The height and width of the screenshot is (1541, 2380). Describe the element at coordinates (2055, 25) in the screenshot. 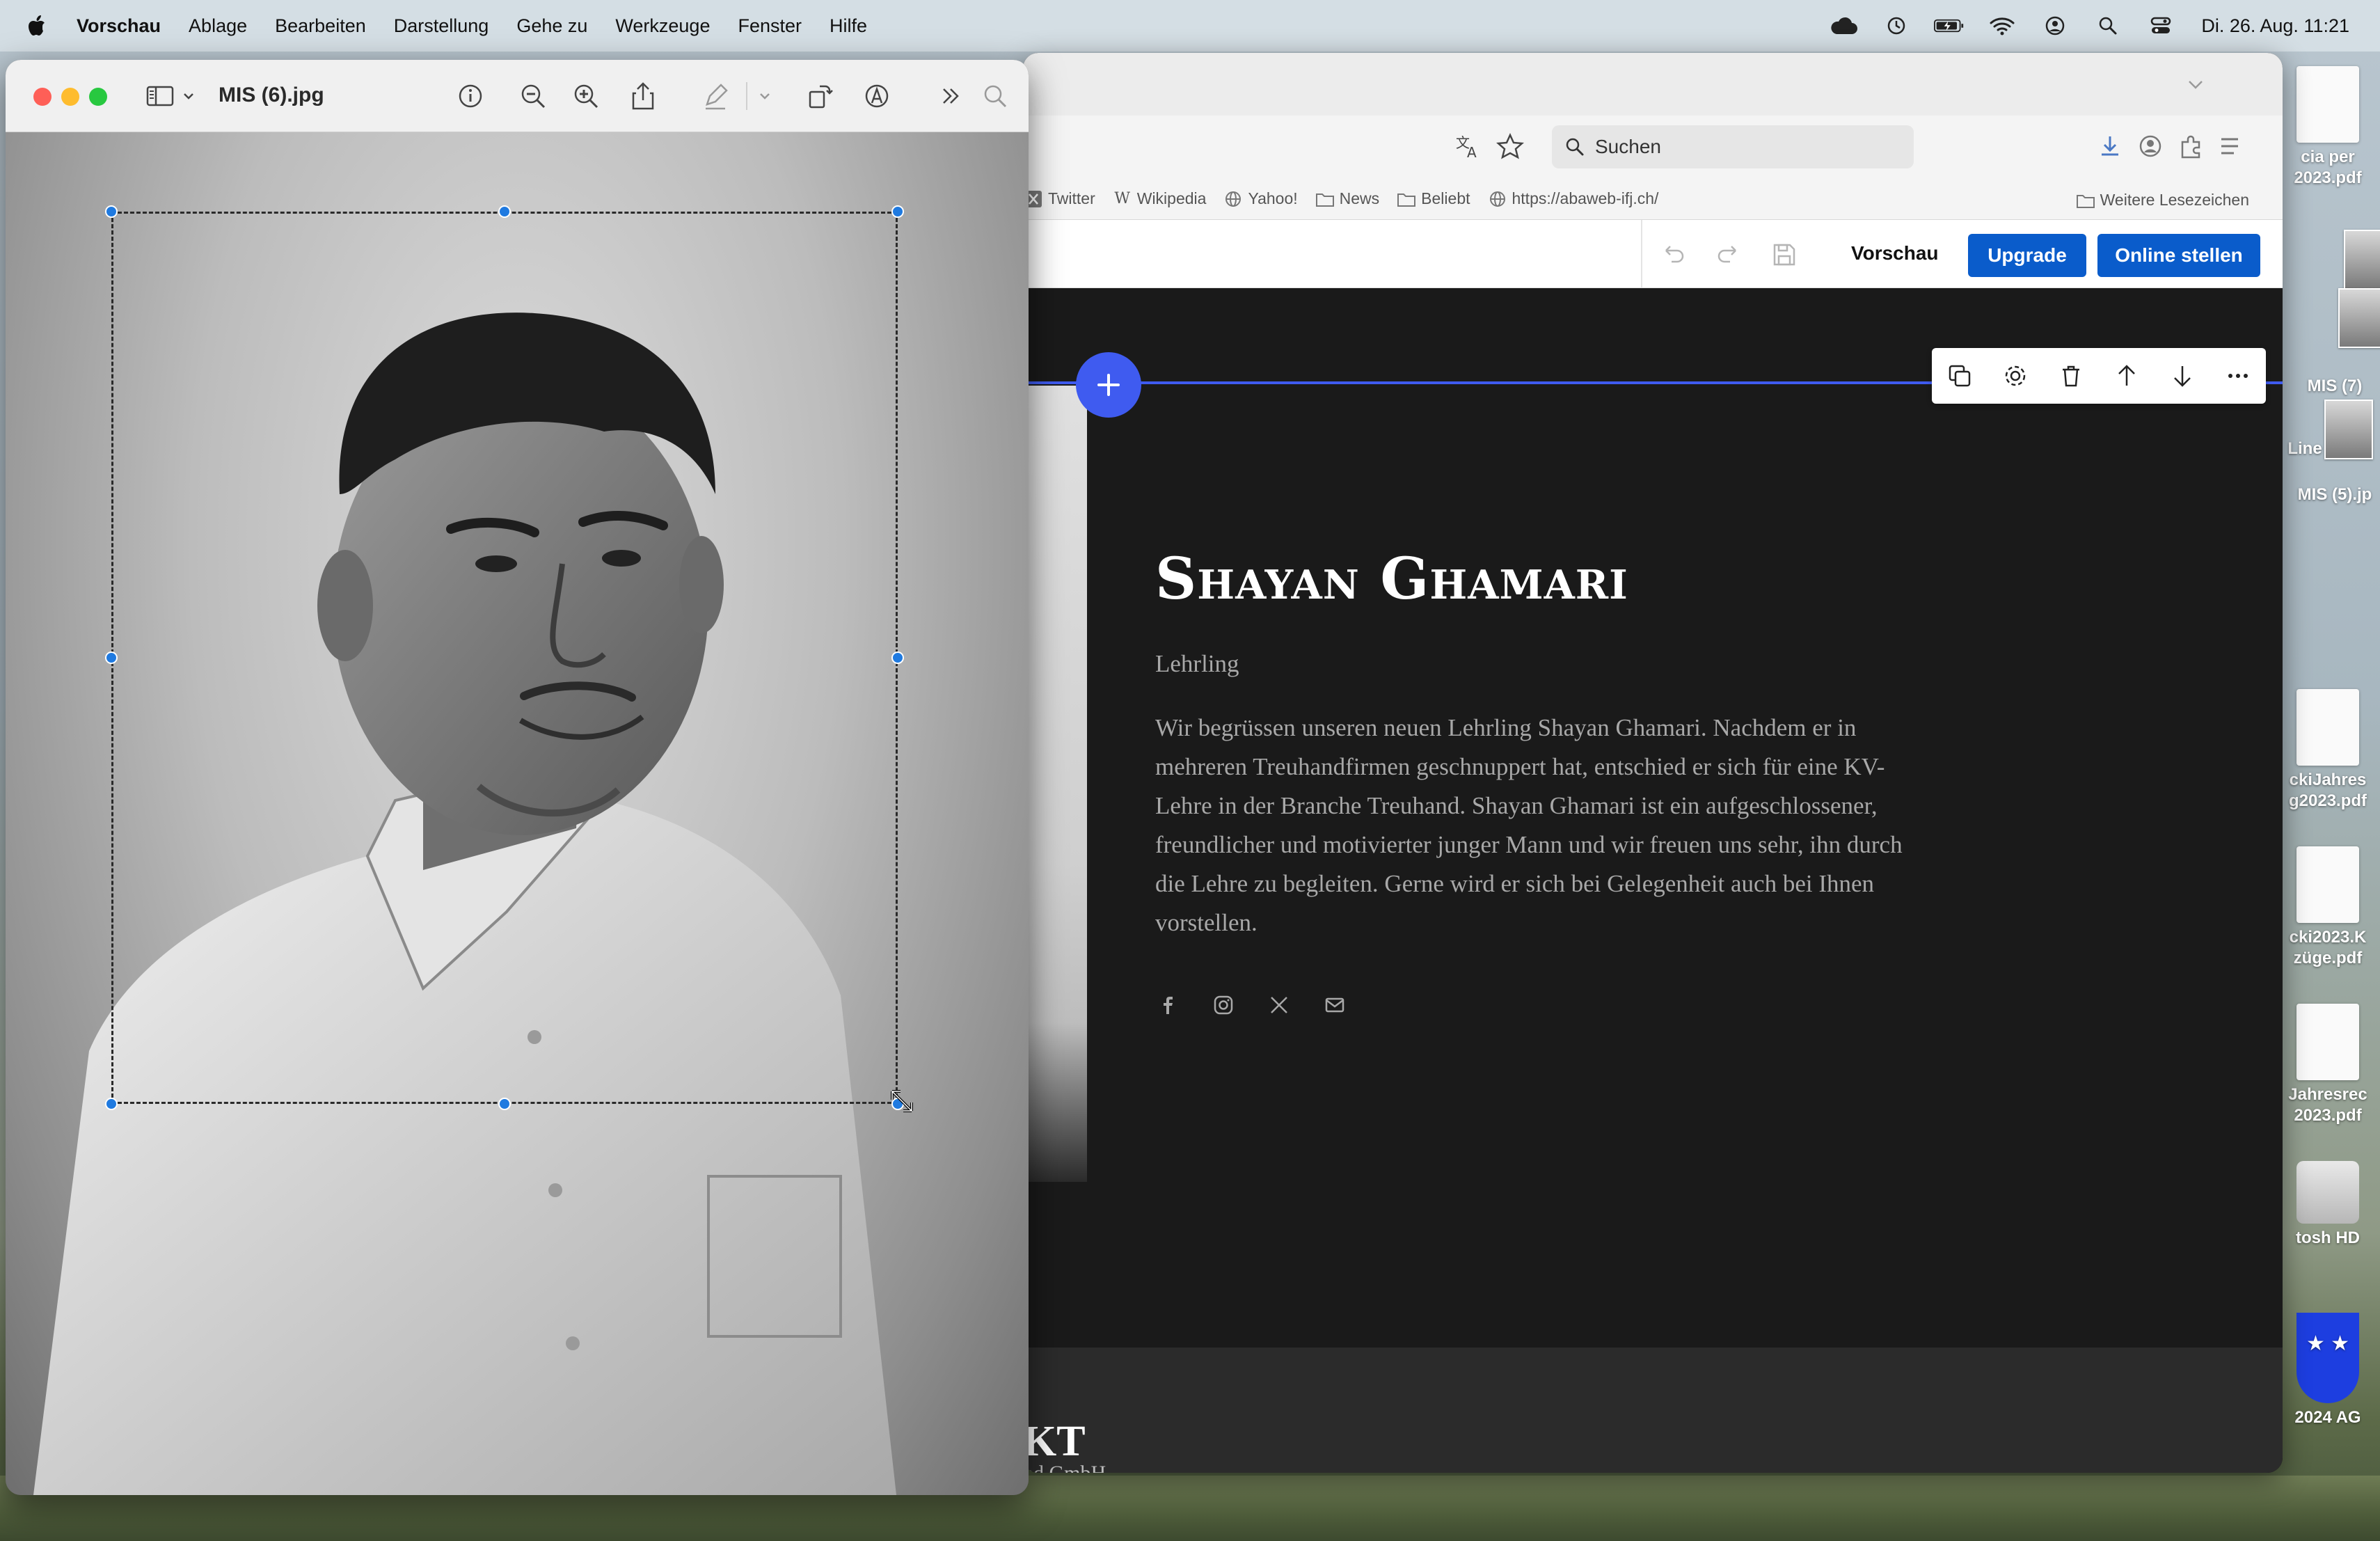

I see `user-account-icon` at that location.